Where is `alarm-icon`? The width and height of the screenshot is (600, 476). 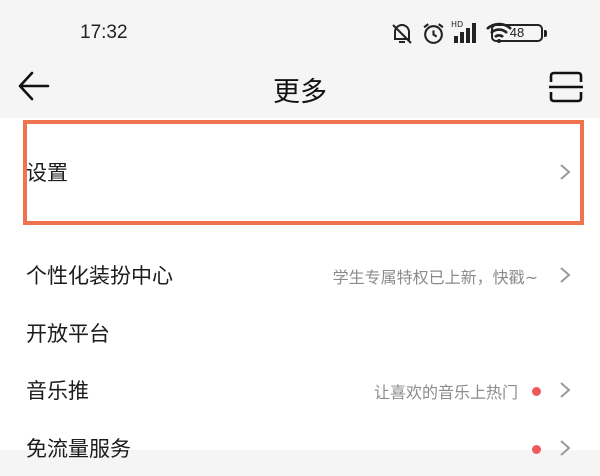 alarm-icon is located at coordinates (433, 33).